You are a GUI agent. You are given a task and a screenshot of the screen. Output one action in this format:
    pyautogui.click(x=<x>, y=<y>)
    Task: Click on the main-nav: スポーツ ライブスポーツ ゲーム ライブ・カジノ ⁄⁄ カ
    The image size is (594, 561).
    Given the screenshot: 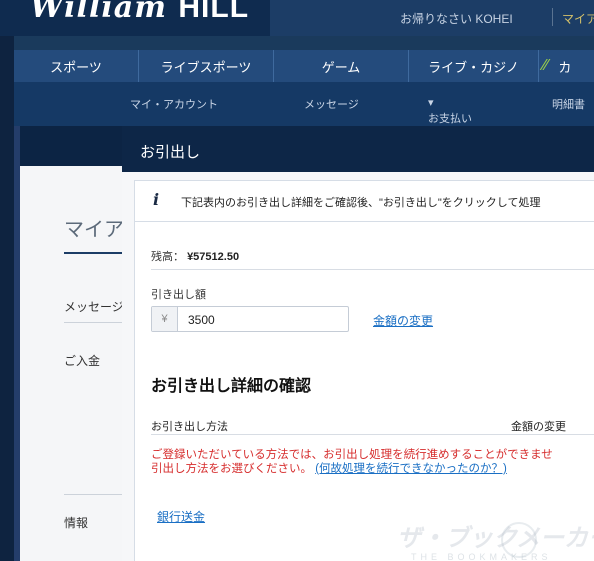 What is the action you would take?
    pyautogui.click(x=304, y=66)
    